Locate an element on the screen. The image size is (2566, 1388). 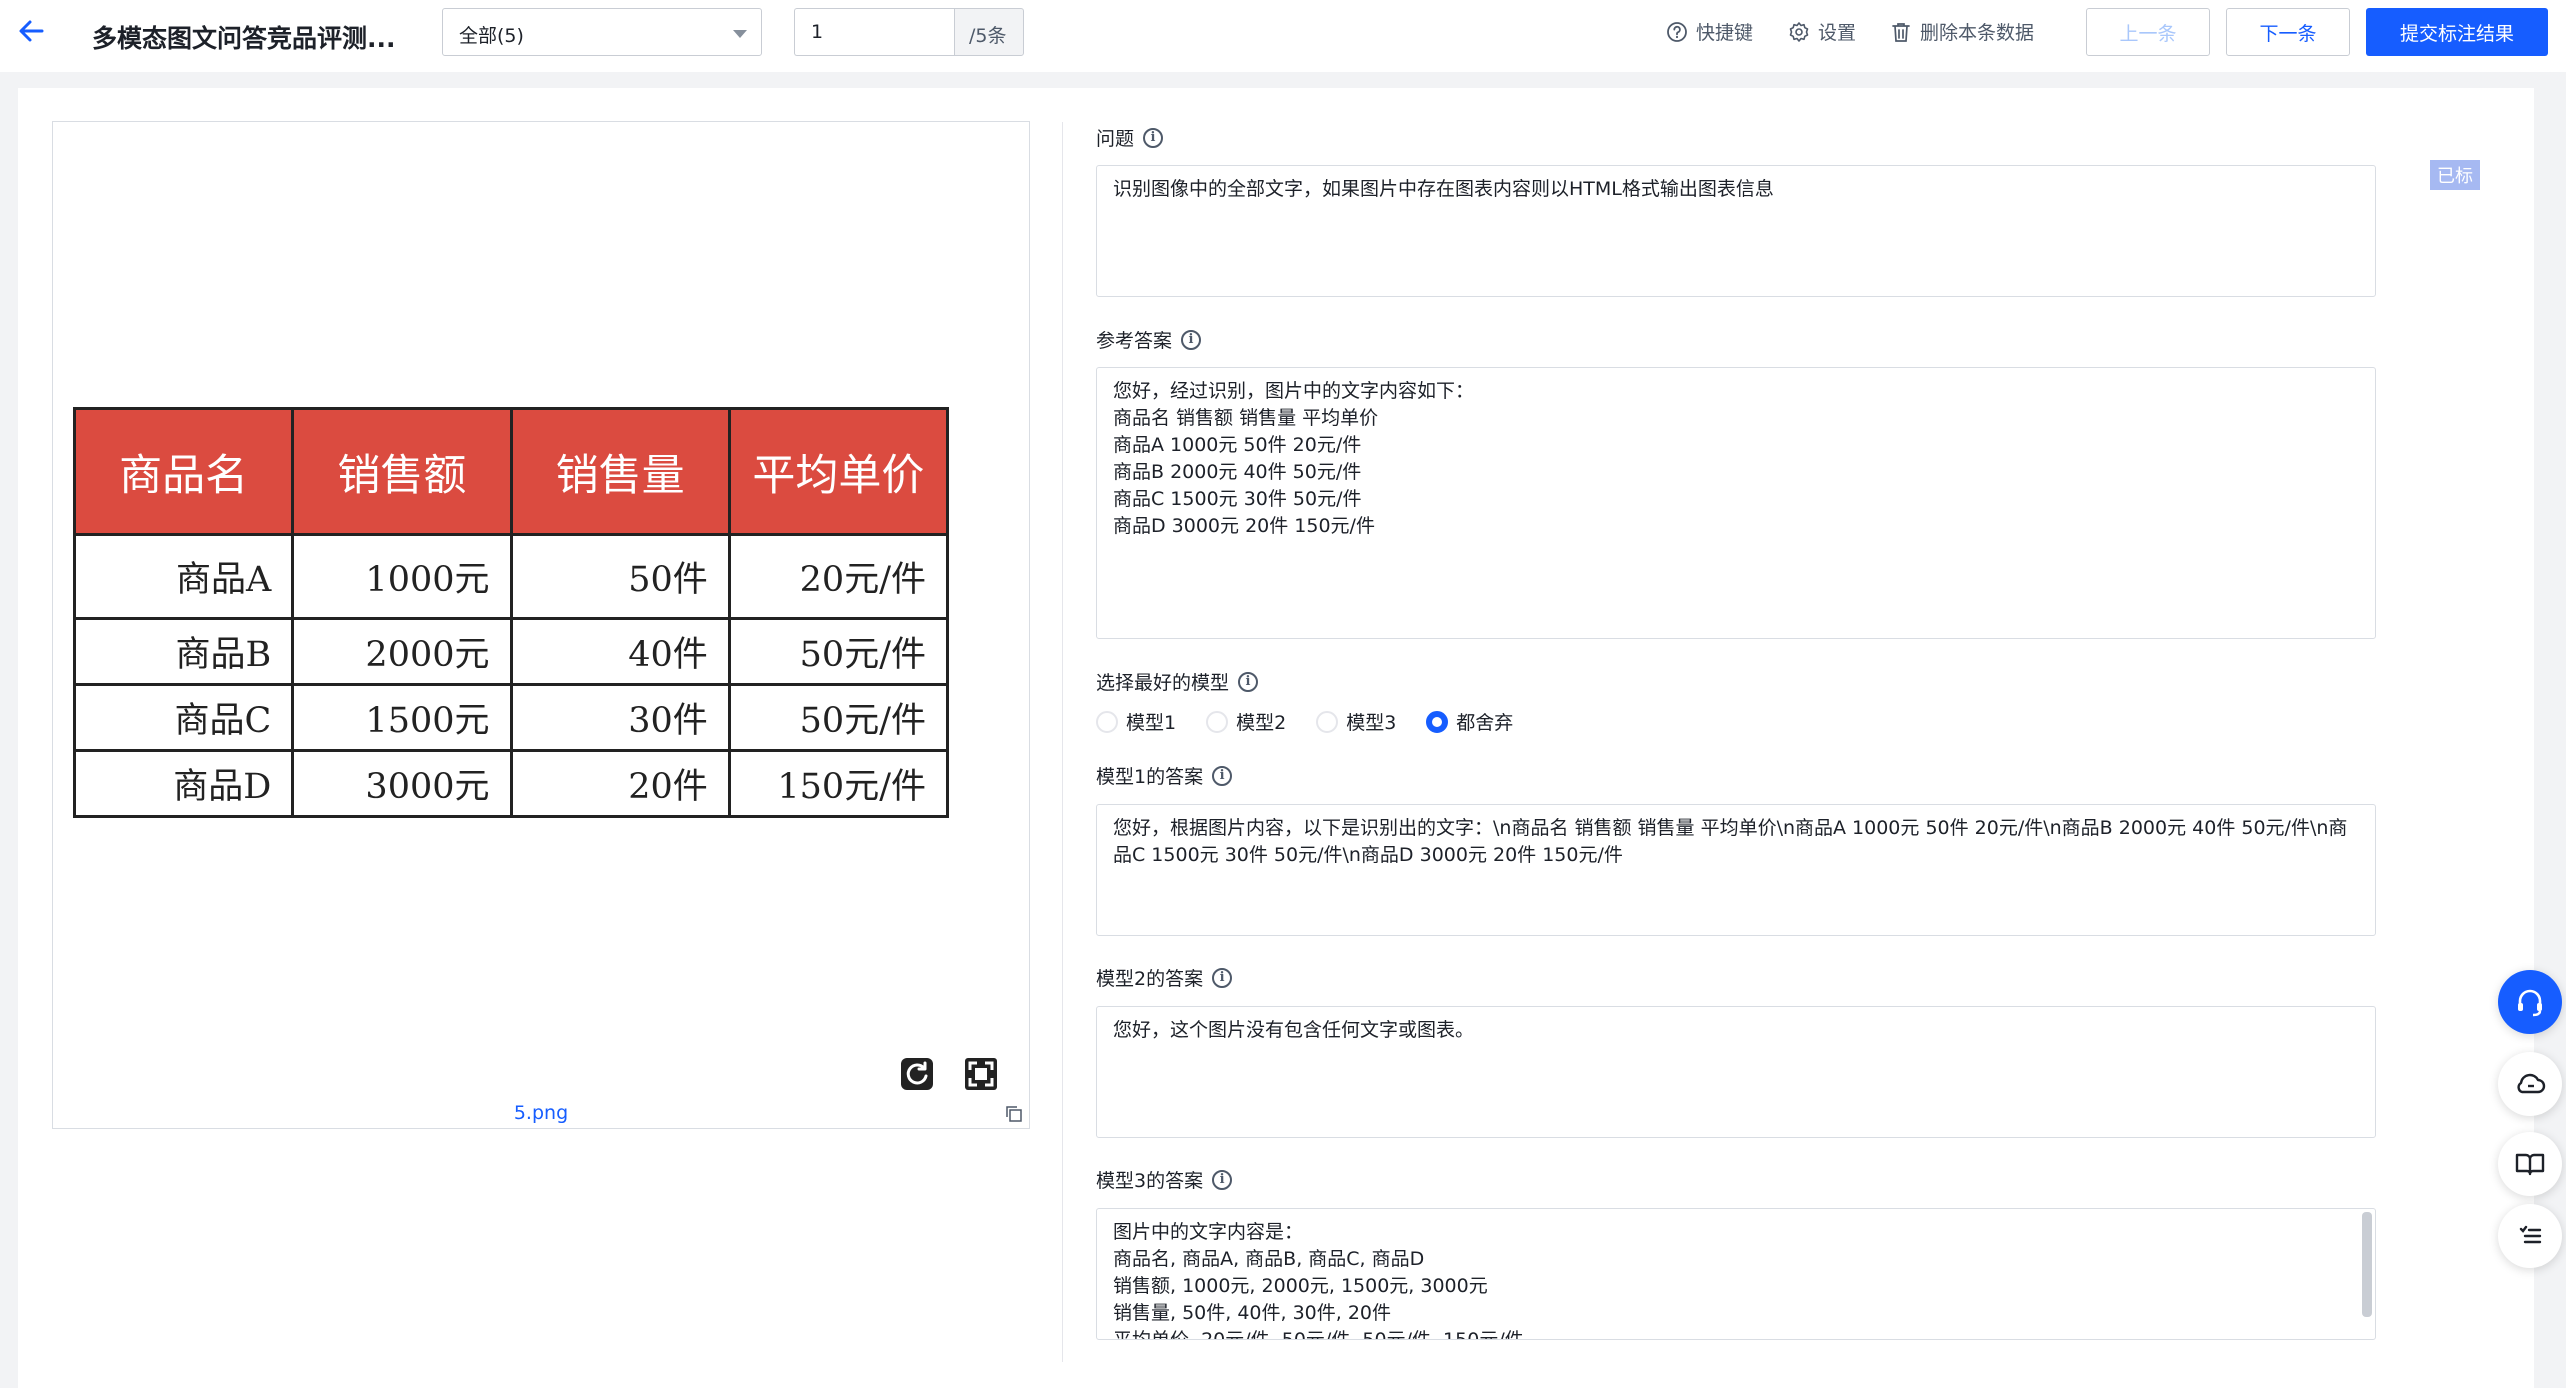
back-arrow-icon is located at coordinates (31, 31).